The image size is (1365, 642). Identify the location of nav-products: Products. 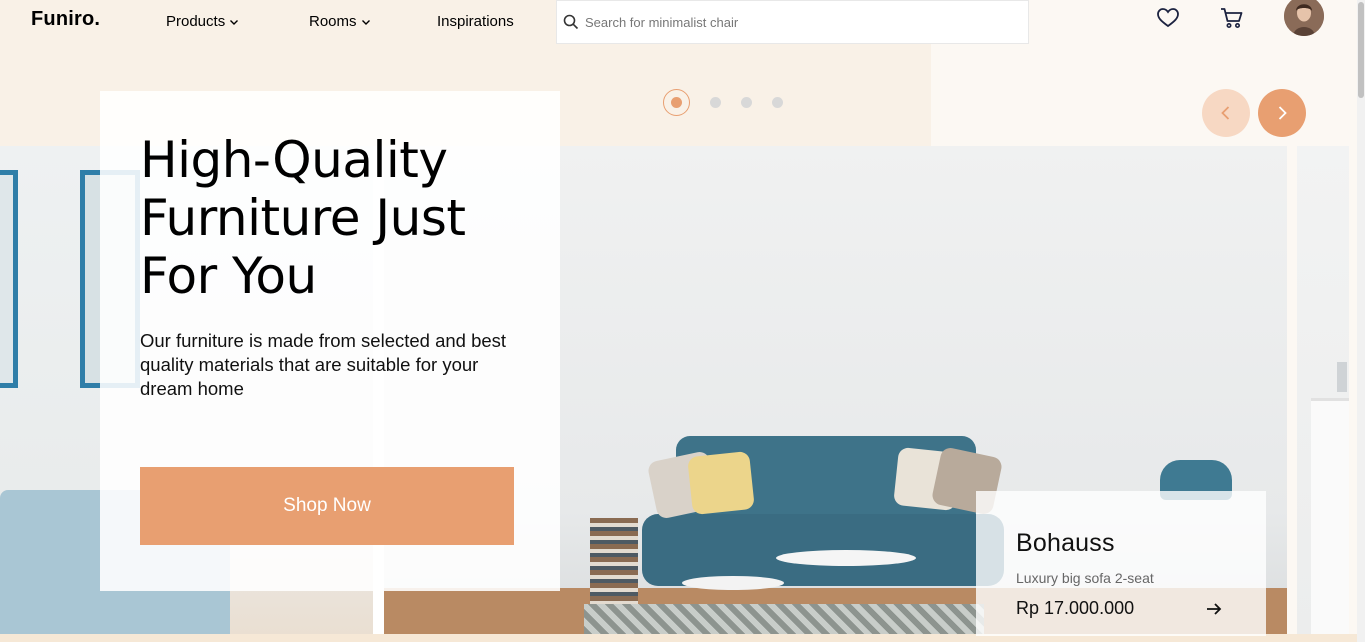
(202, 21).